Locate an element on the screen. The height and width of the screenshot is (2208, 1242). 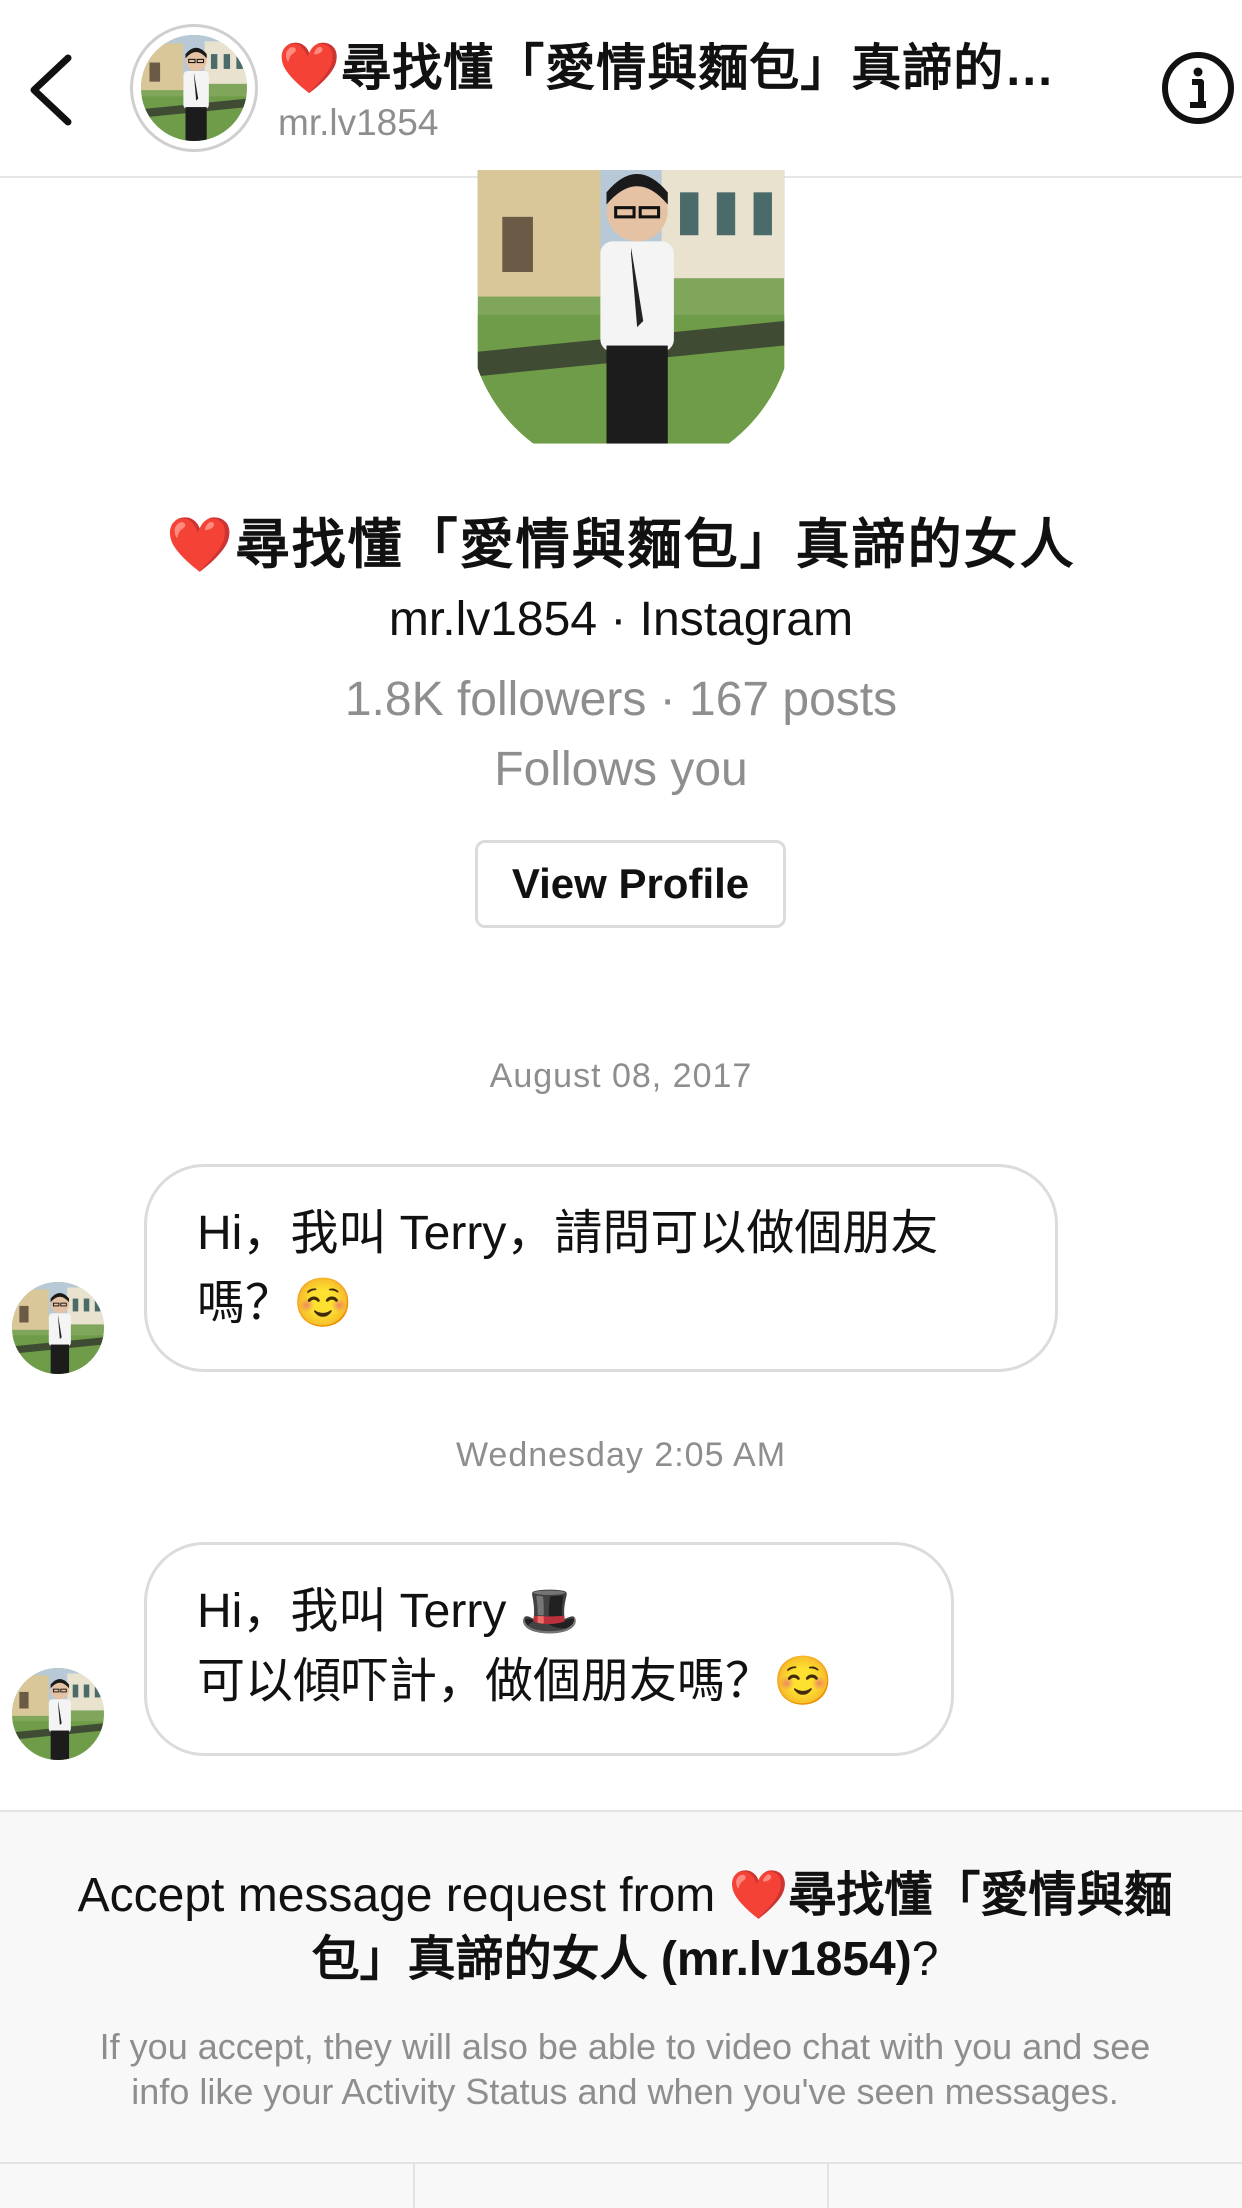
message-bubble: Hi，我叫 Terry 🎩 可以傾吓計，做個朋友嗎？☺️ is located at coordinates (549, 1649).